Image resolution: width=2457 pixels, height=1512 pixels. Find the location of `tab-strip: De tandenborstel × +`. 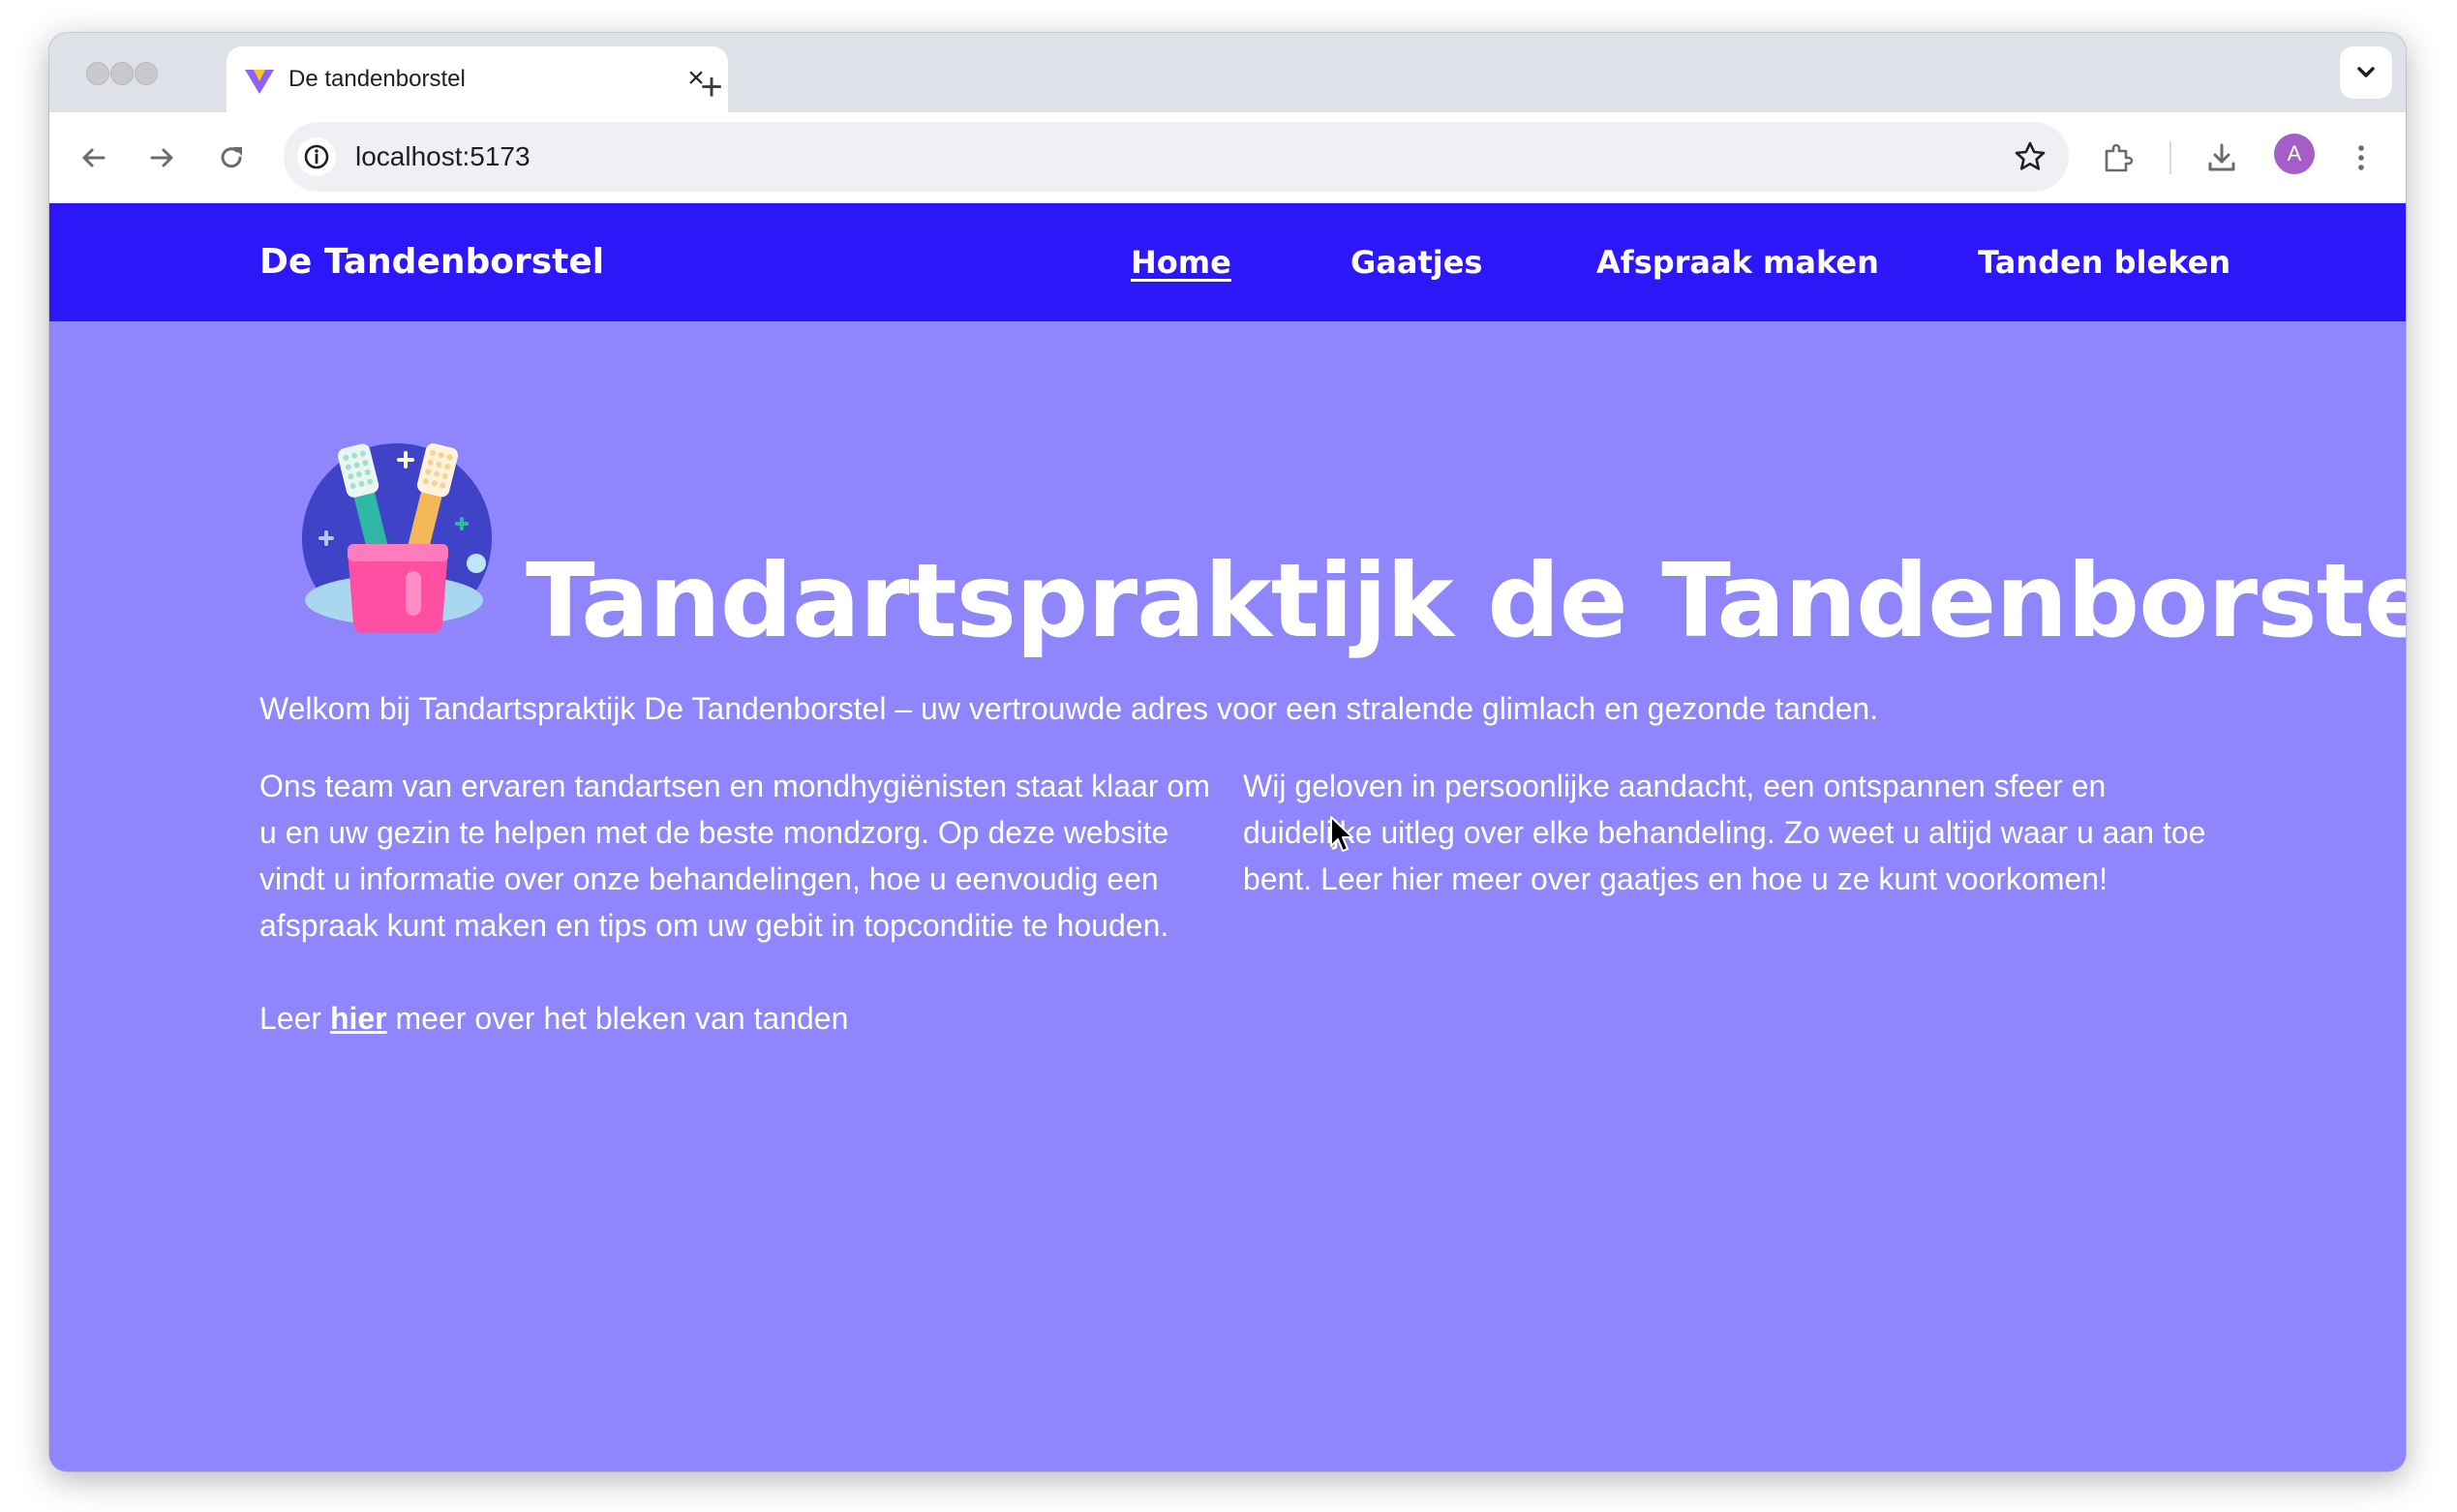

tab-strip: De tandenborstel × + is located at coordinates (1227, 72).